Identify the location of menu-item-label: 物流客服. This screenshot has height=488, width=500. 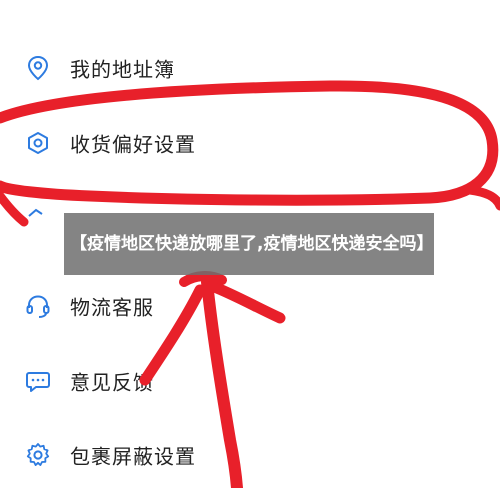
(112, 307).